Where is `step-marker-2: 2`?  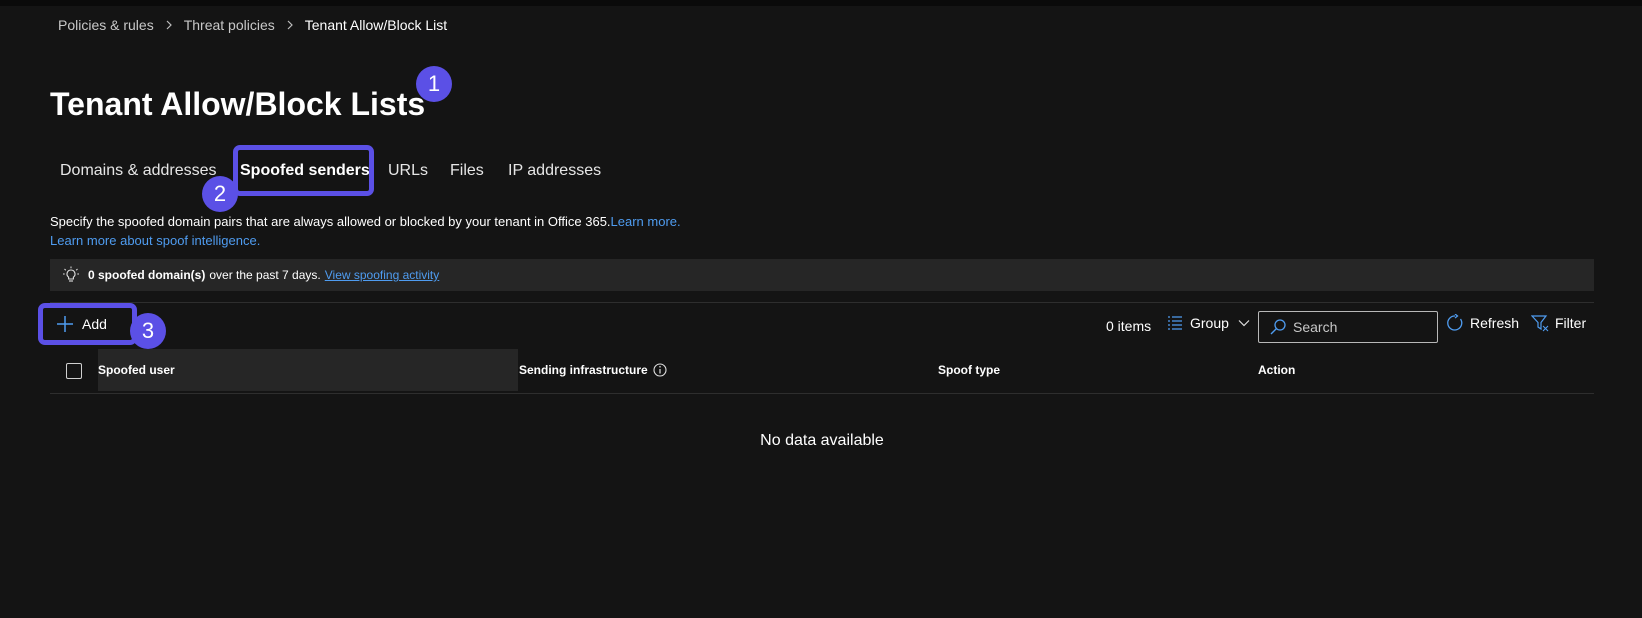 step-marker-2: 2 is located at coordinates (220, 194).